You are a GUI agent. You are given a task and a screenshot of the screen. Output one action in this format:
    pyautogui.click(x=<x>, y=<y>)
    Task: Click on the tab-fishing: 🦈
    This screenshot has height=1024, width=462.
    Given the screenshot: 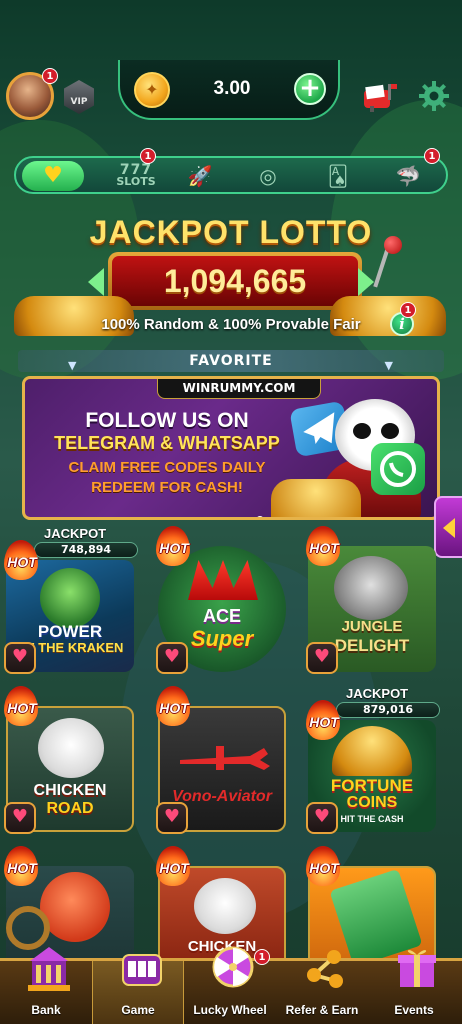 What is the action you would take?
    pyautogui.click(x=408, y=176)
    